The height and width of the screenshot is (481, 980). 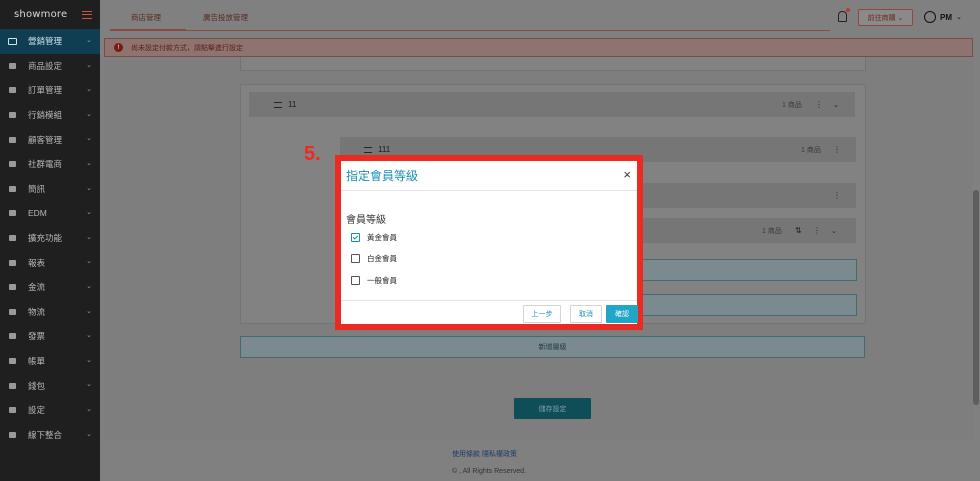 I want to click on tab-divider, so click(x=470, y=30).